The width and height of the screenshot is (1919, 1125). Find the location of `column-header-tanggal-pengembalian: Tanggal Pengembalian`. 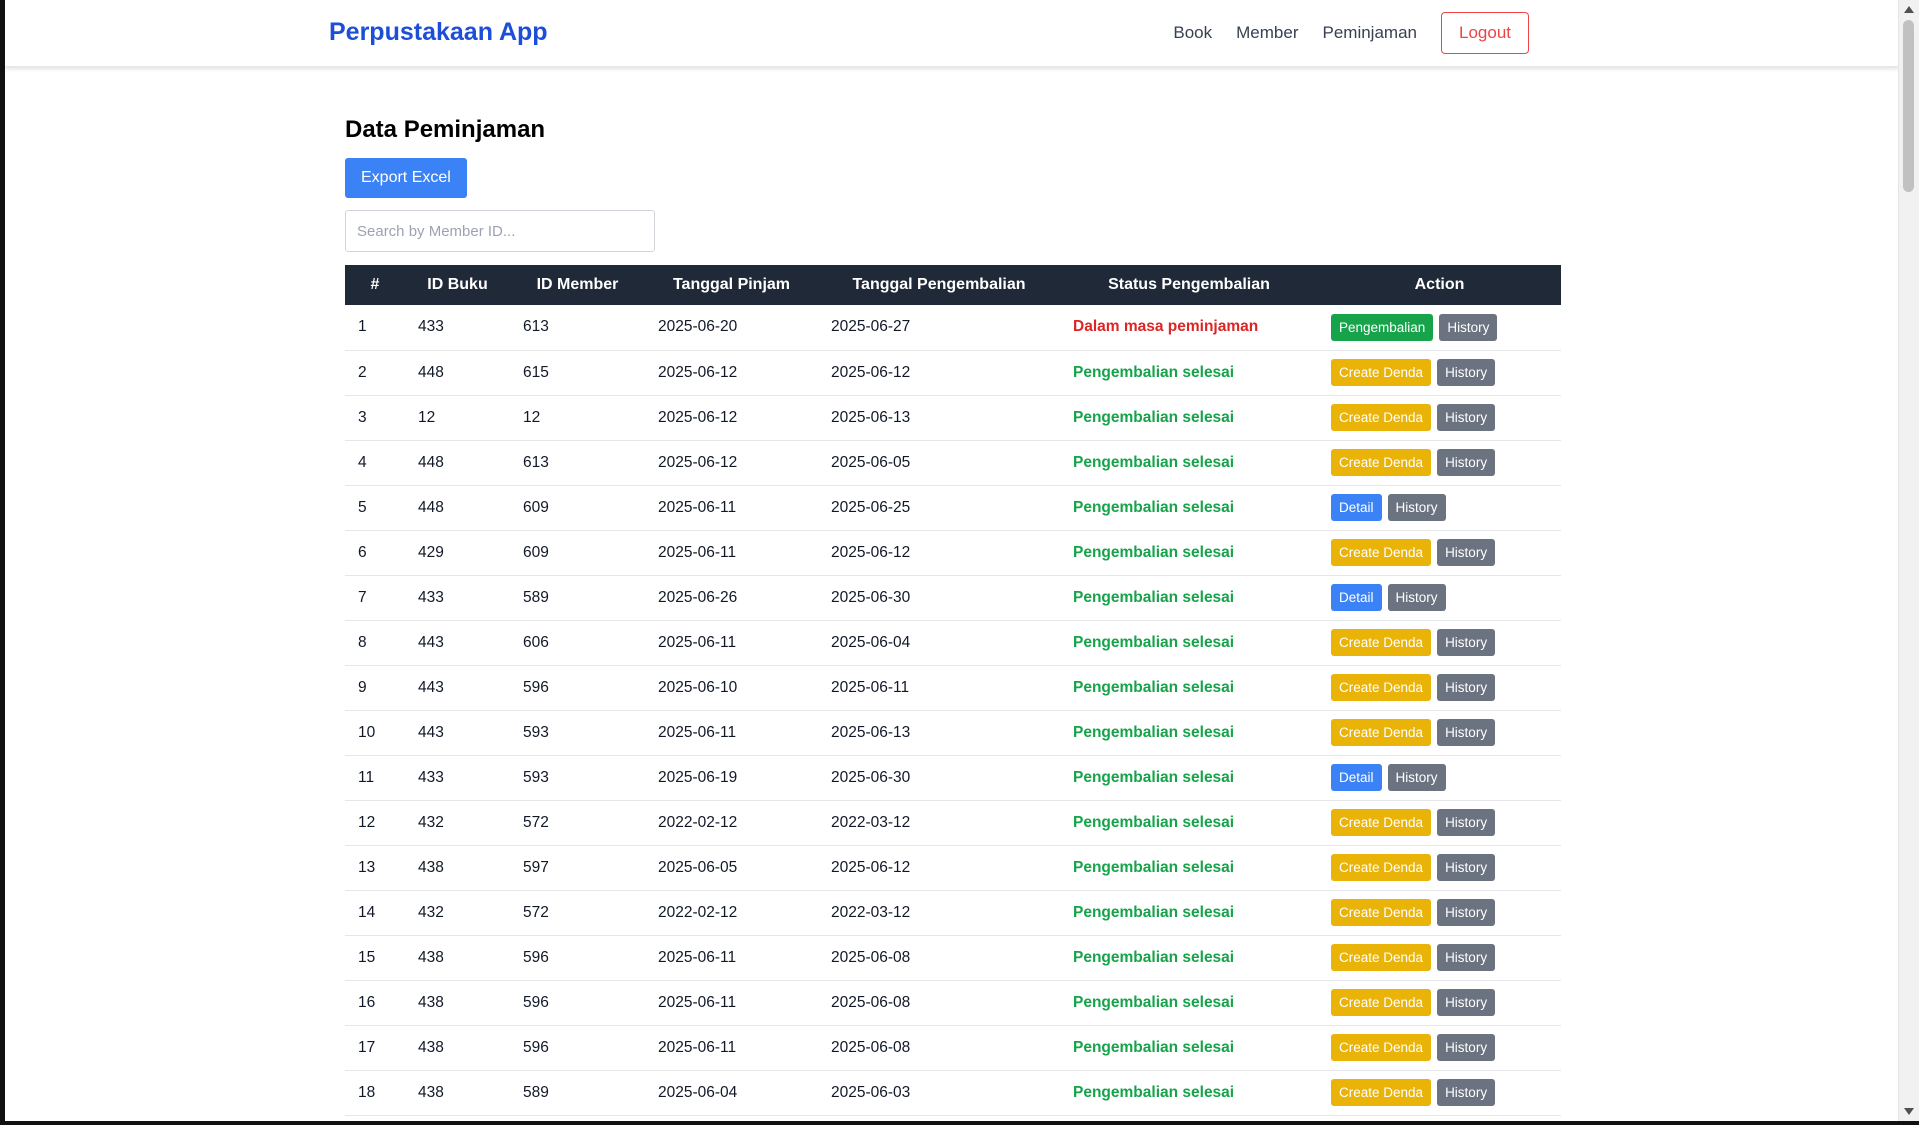

column-header-tanggal-pengembalian: Tanggal Pengembalian is located at coordinates (939, 284).